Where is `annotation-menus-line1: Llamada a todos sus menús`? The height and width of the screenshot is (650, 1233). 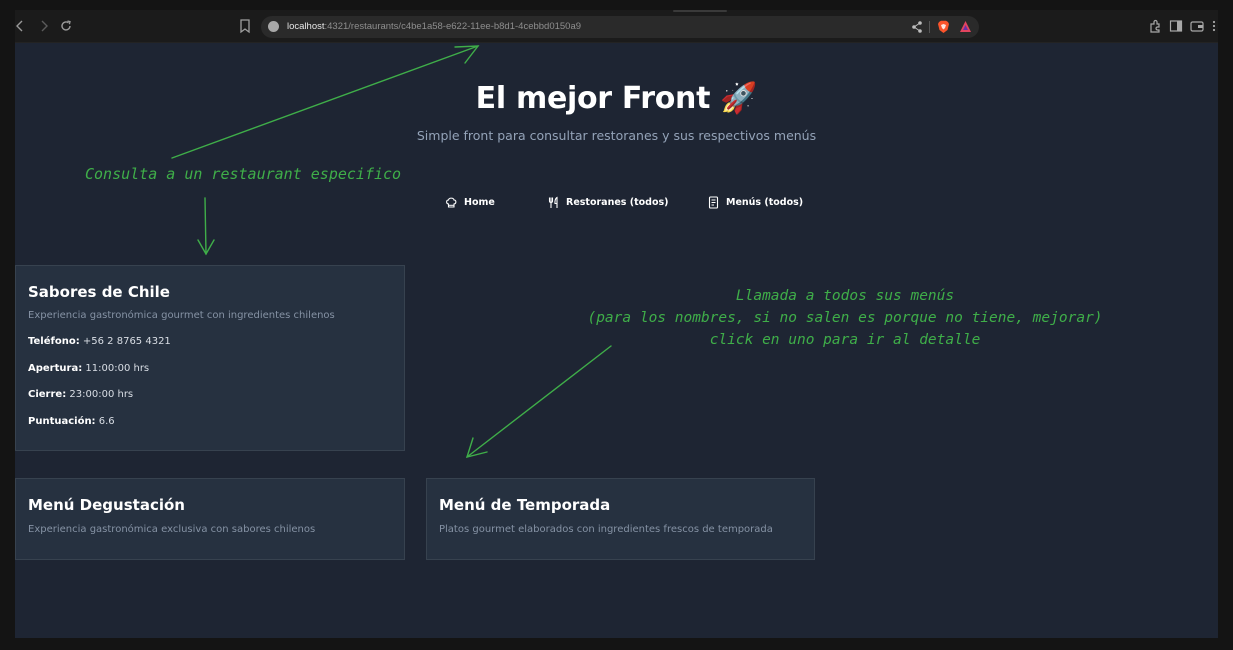
annotation-menus-line1: Llamada a todos sus menús is located at coordinates (845, 296).